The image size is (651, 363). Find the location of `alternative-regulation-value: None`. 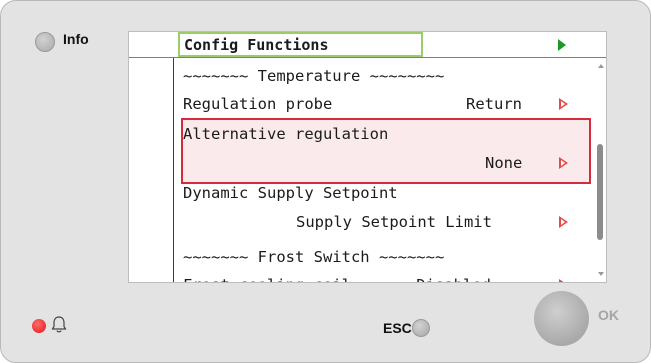

alternative-regulation-value: None is located at coordinates (503, 163).